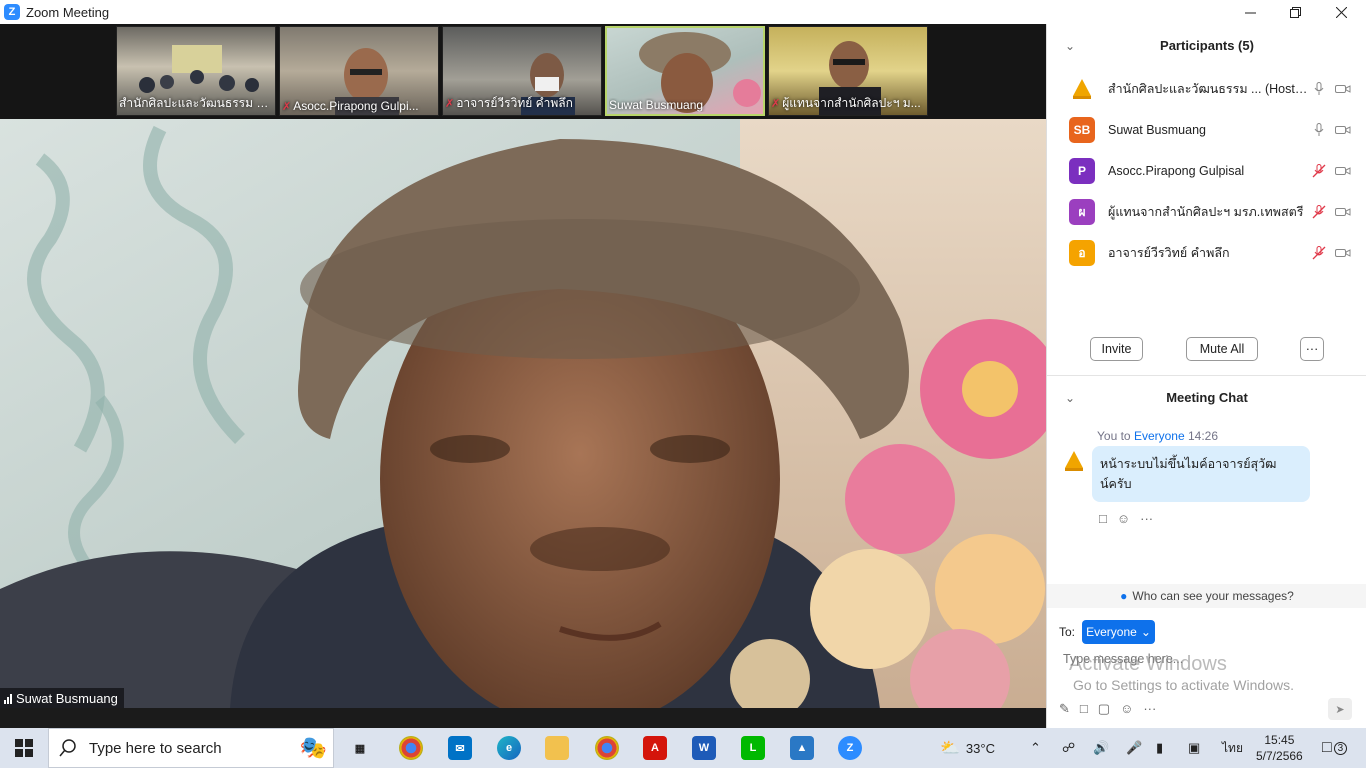 This screenshot has height=768, width=1366. What do you see at coordinates (950, 748) in the screenshot?
I see `weather-icon: ⛅` at bounding box center [950, 748].